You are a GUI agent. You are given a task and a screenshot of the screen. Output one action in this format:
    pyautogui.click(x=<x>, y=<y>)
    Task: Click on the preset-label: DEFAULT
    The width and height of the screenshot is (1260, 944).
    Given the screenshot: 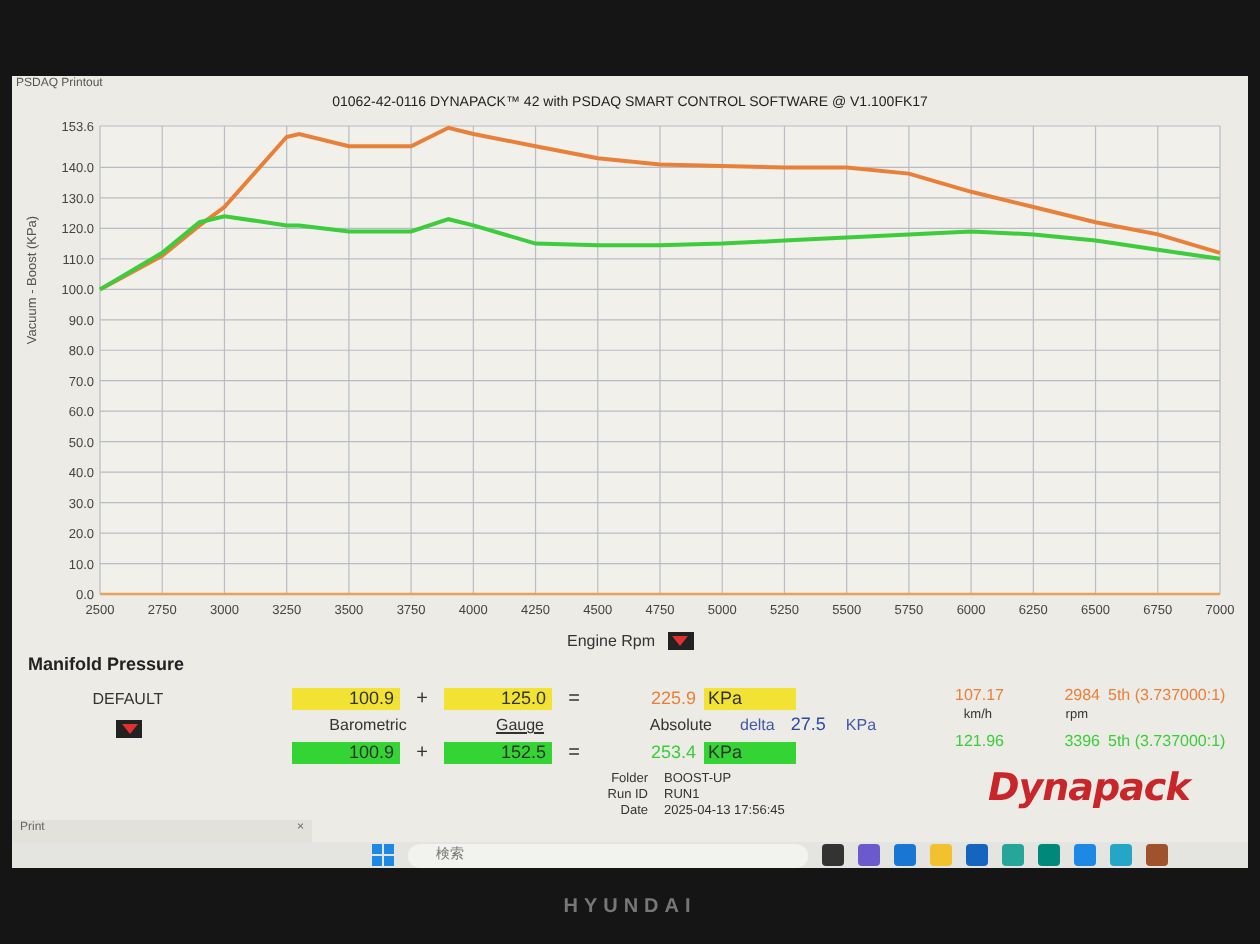 What is the action you would take?
    pyautogui.click(x=128, y=698)
    